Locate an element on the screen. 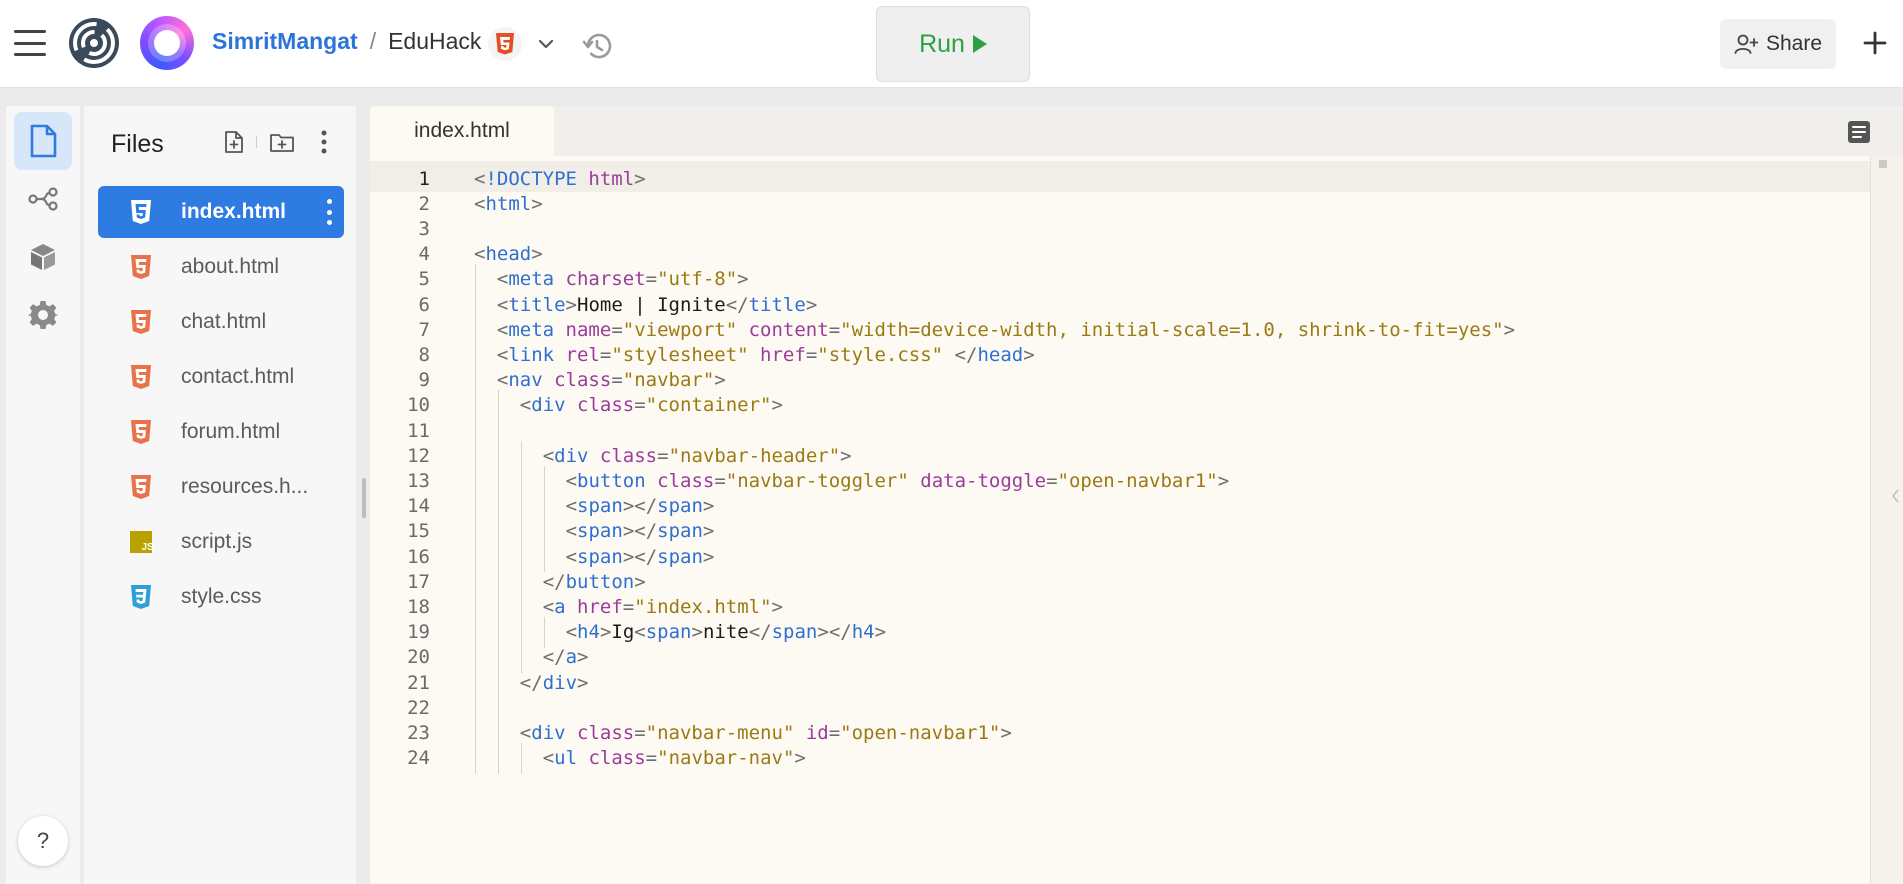 This screenshot has width=1903, height=884. code-token: button is located at coordinates (600, 581).